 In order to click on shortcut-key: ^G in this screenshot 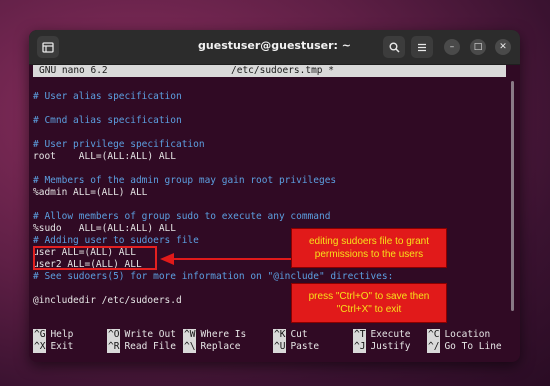, I will do `click(40, 335)`.